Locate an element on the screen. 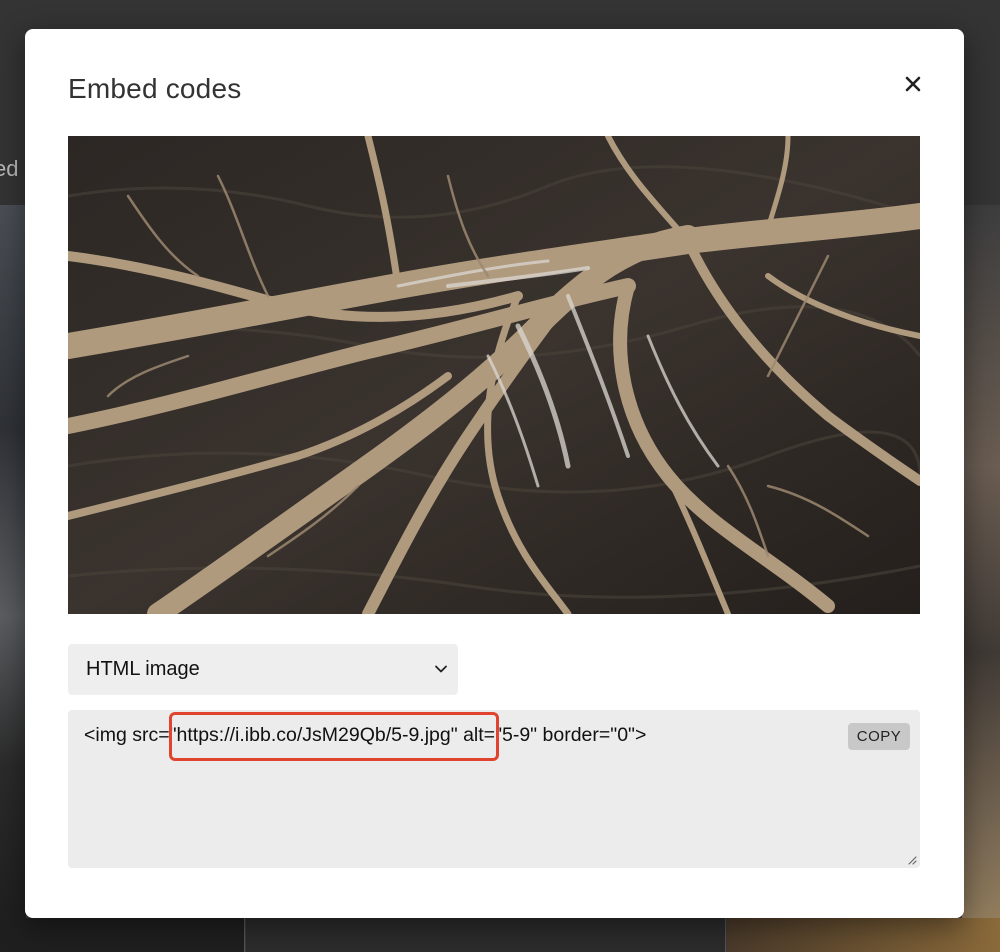 This screenshot has width=1000, height=952. close-icon is located at coordinates (913, 84).